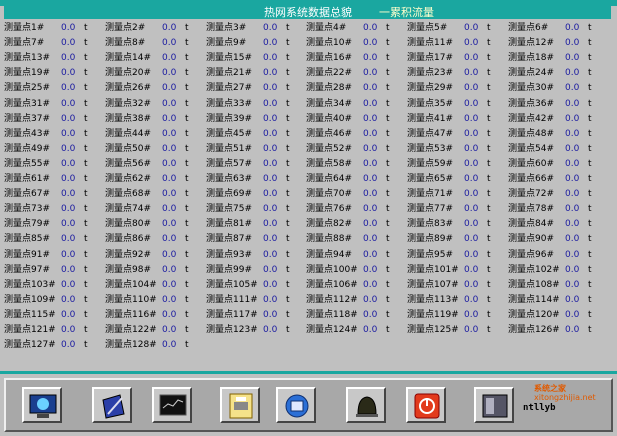 This screenshot has height=436, width=617. I want to click on brand-label: ntllyb, so click(539, 408).